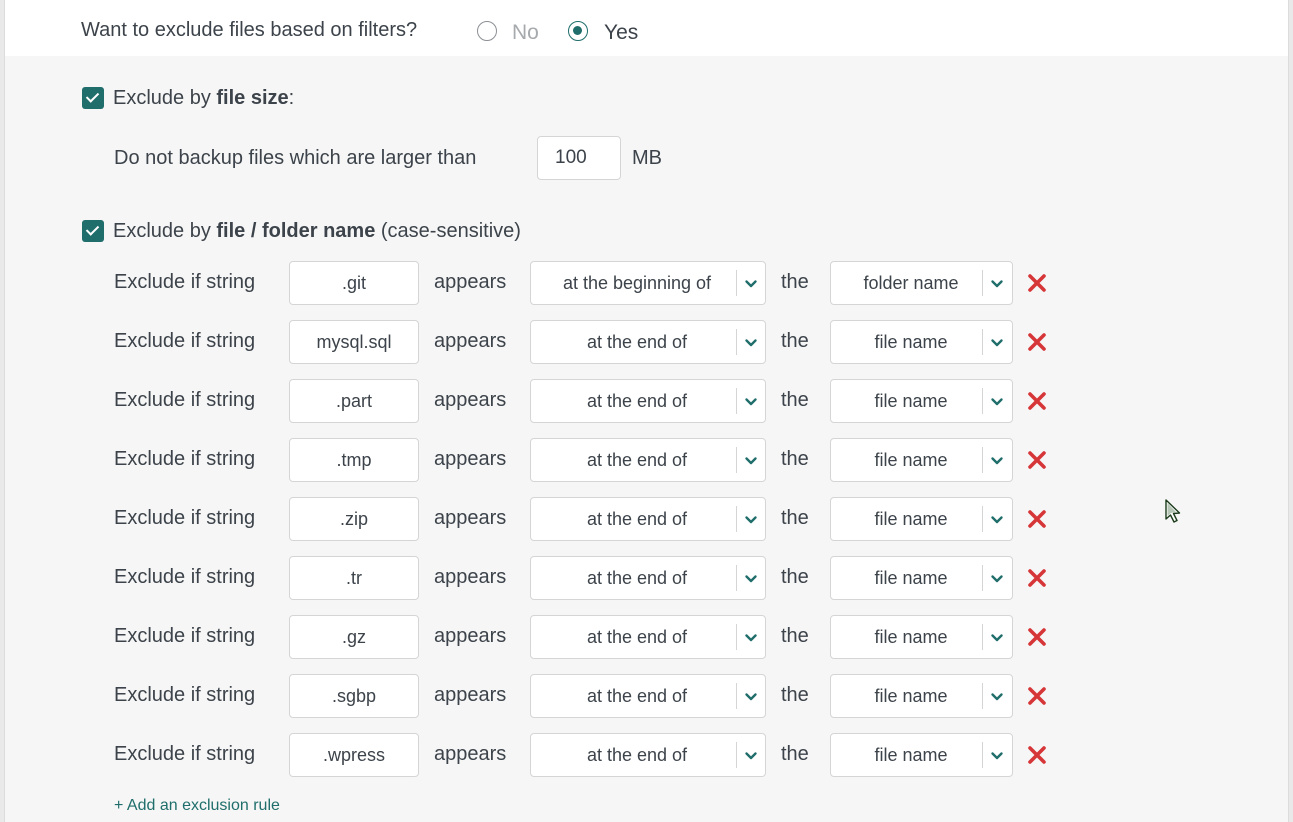 Image resolution: width=1293 pixels, height=822 pixels. Describe the element at coordinates (1173, 511) in the screenshot. I see `mouse-pointer-icon` at that location.